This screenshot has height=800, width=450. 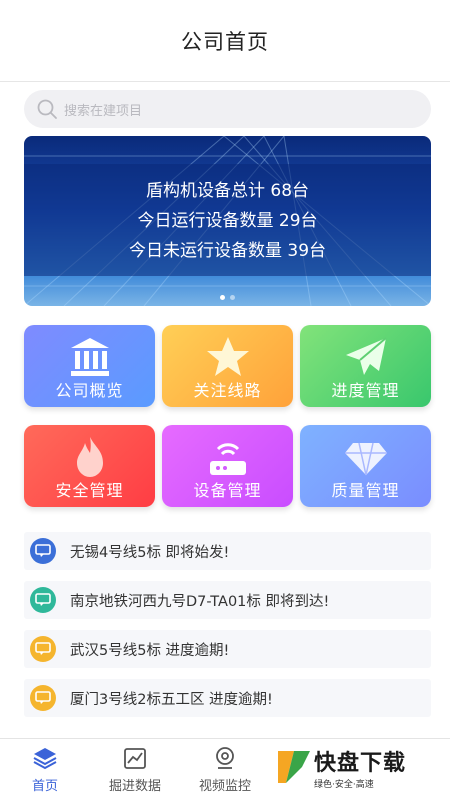 I want to click on tile-label: 进度管理, so click(x=365, y=390).